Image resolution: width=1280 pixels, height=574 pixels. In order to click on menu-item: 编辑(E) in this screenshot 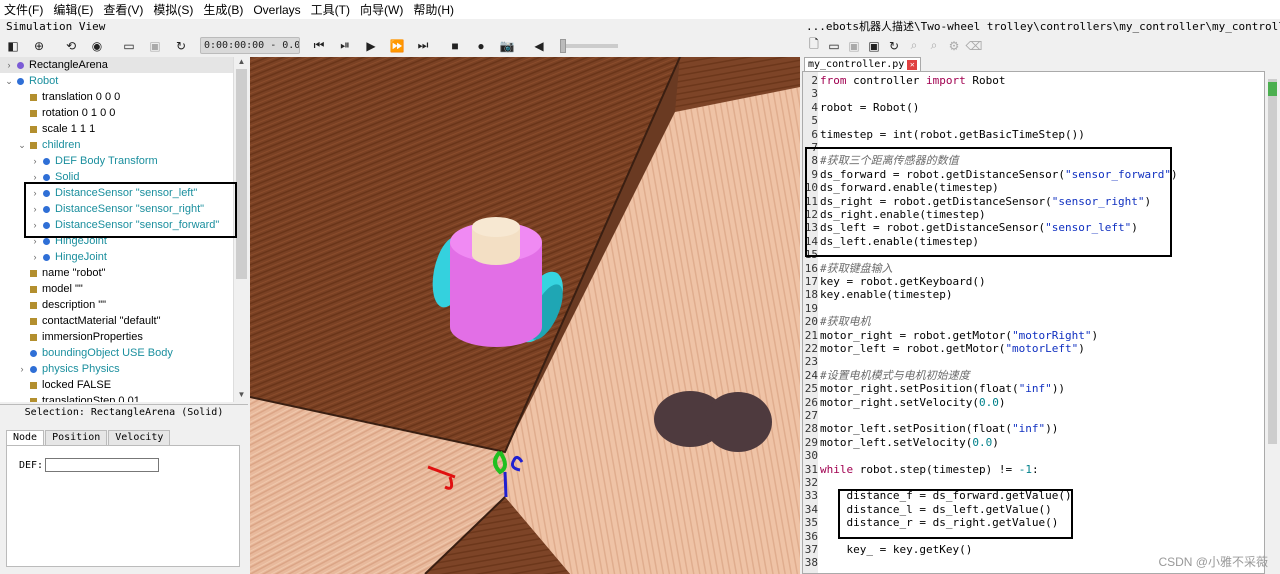, I will do `click(73, 9)`.